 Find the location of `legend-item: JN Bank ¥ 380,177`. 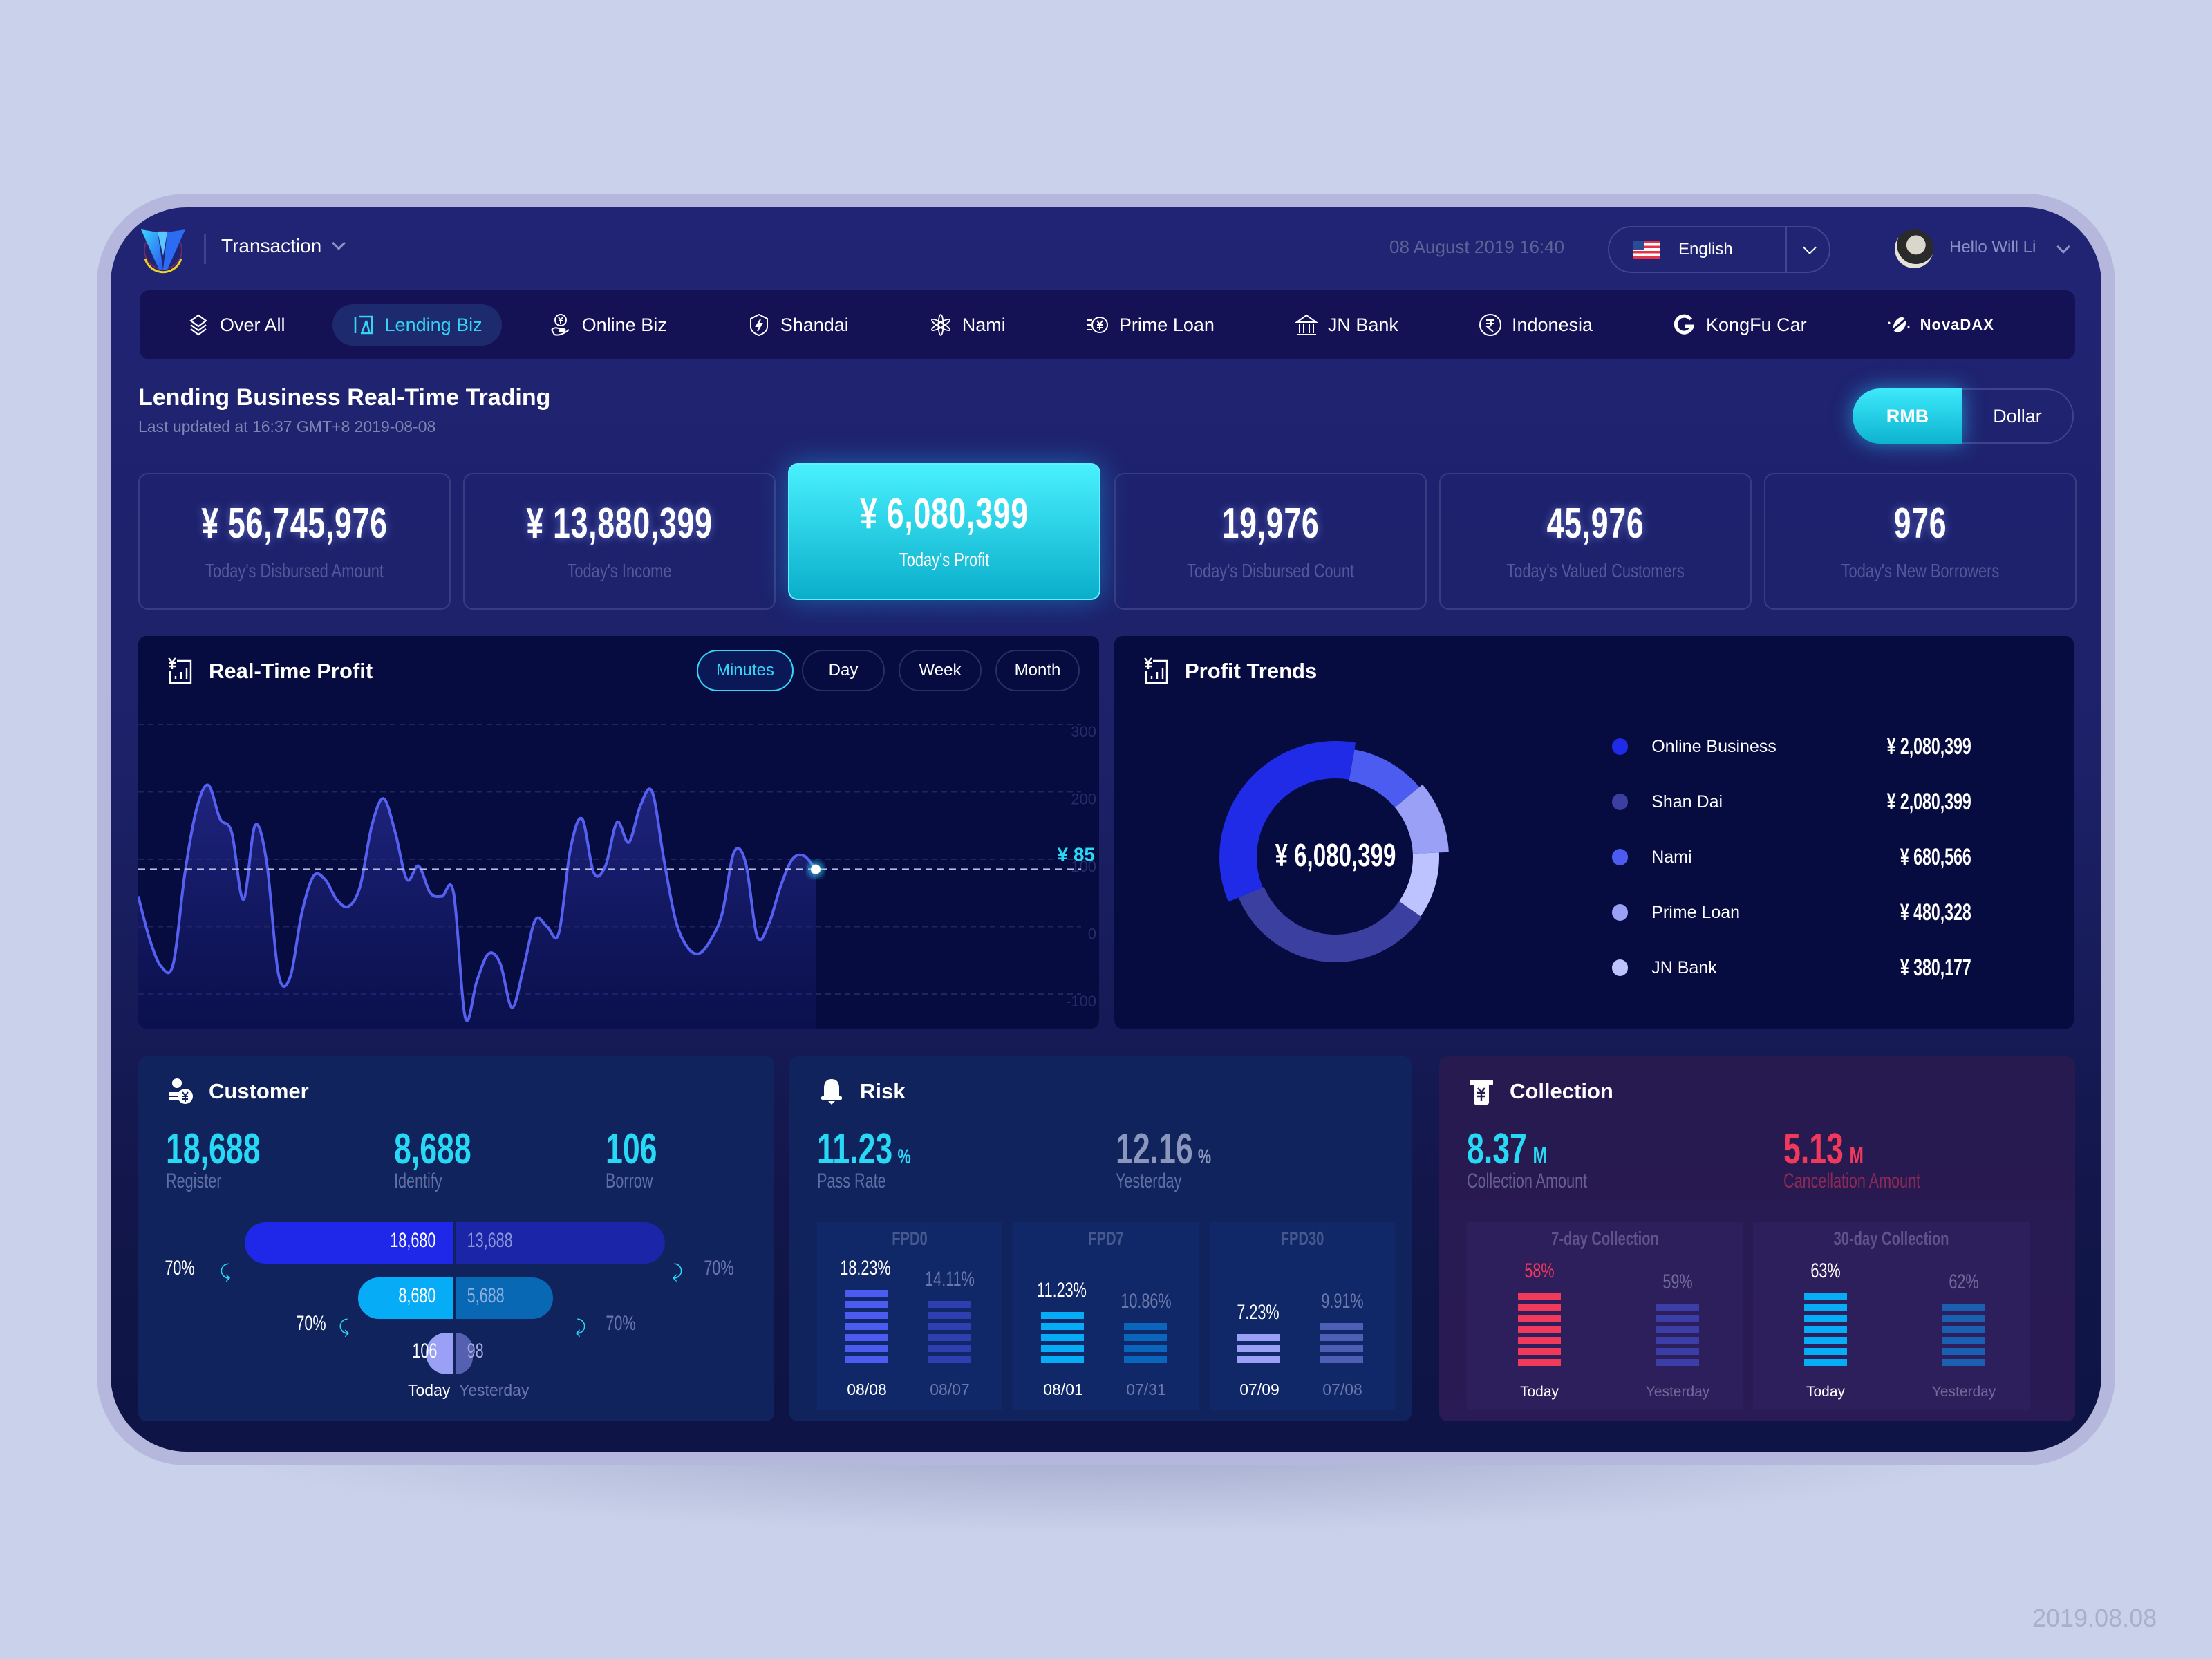

legend-item: JN Bank ¥ 380,177 is located at coordinates (1792, 968).